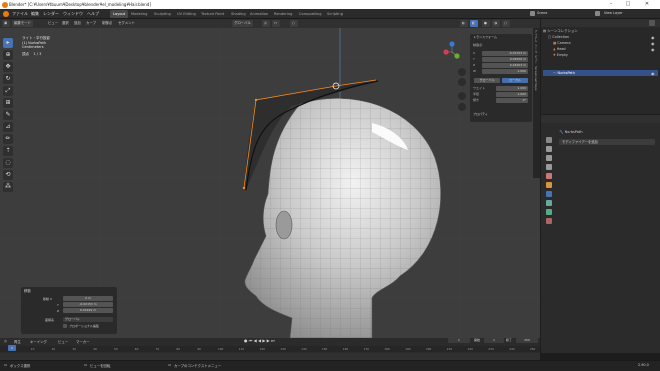 The image size is (660, 371). What do you see at coordinates (238, 14) in the screenshot?
I see `tab-shading: Shading` at bounding box center [238, 14].